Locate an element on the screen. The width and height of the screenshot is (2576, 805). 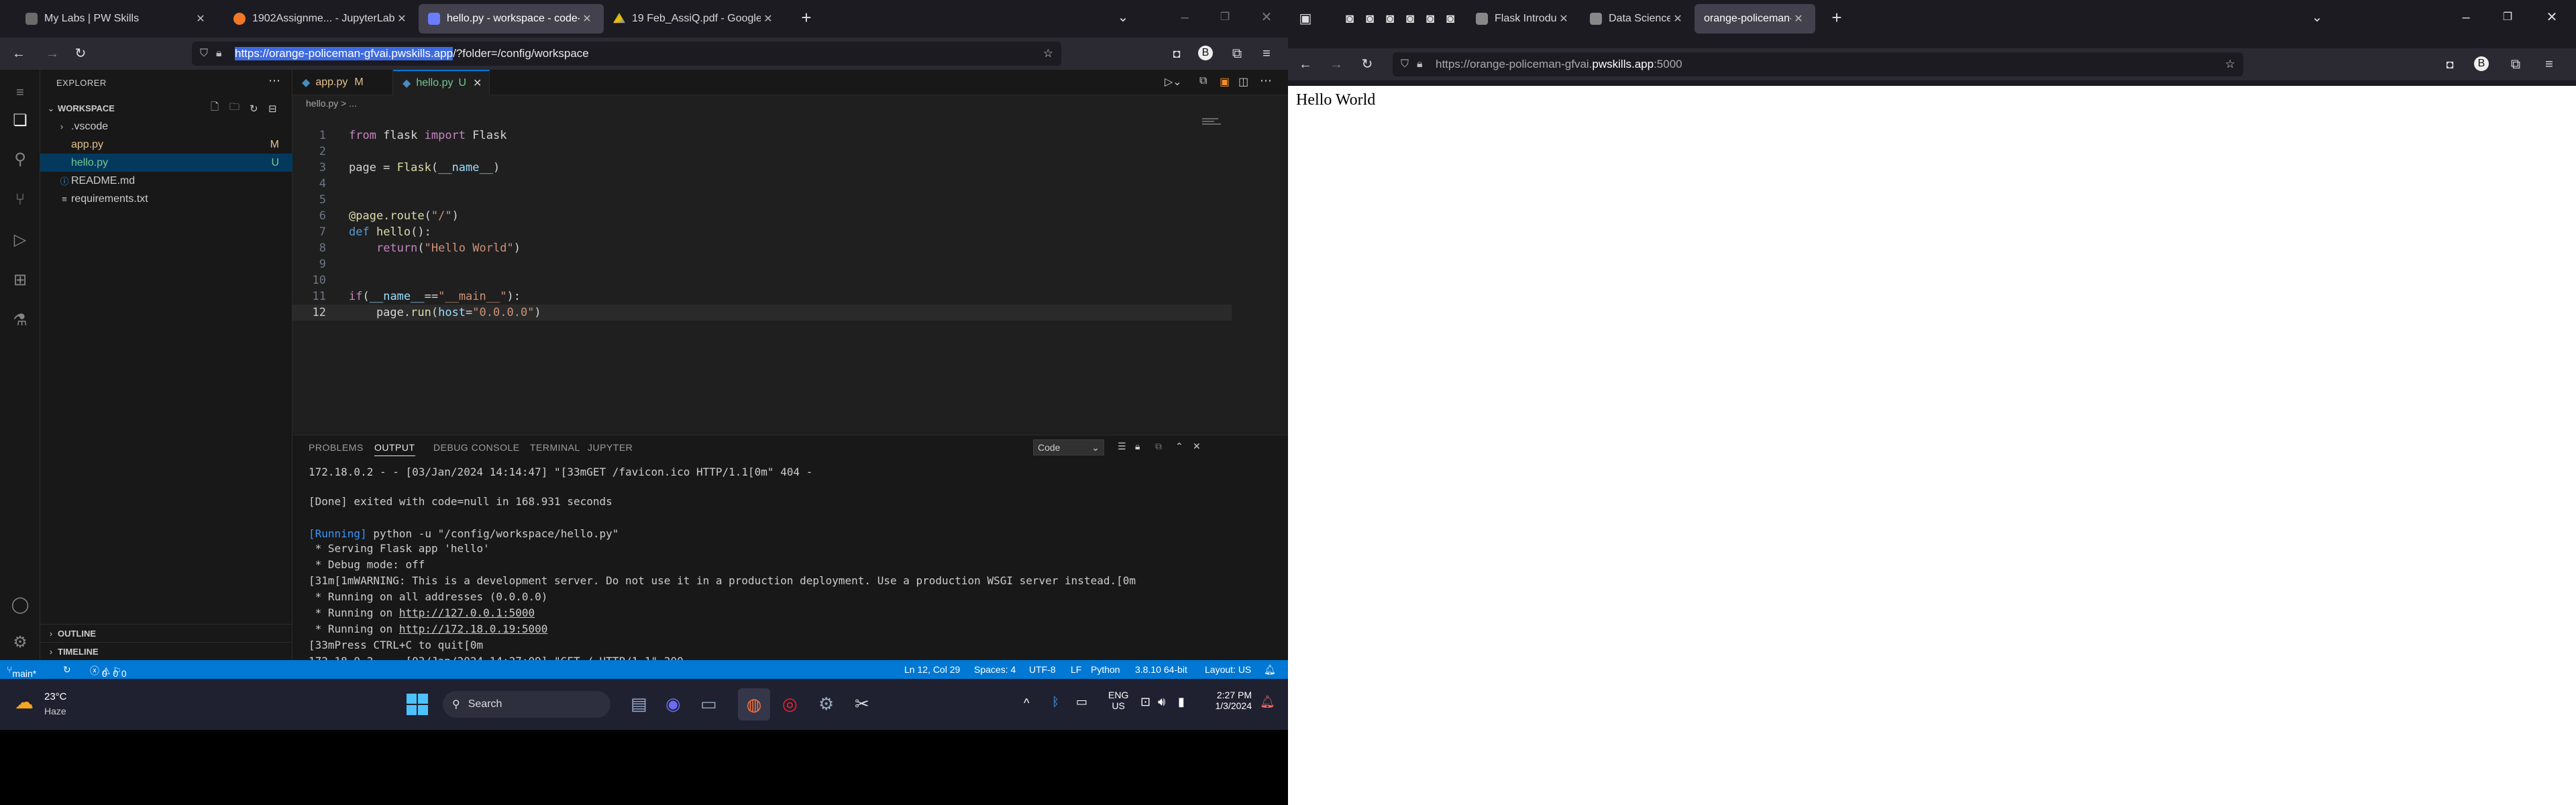
tab-jupyterlab: 1902Assignme... - JupyterLab ✕ is located at coordinates (321, 19).